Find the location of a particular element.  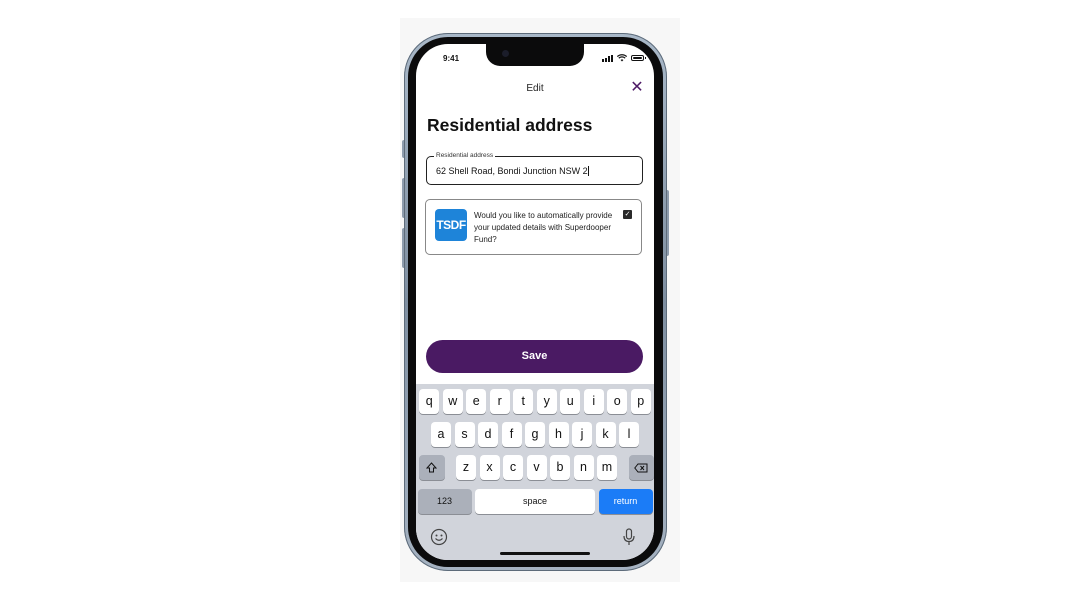

space-key: space is located at coordinates (535, 501).